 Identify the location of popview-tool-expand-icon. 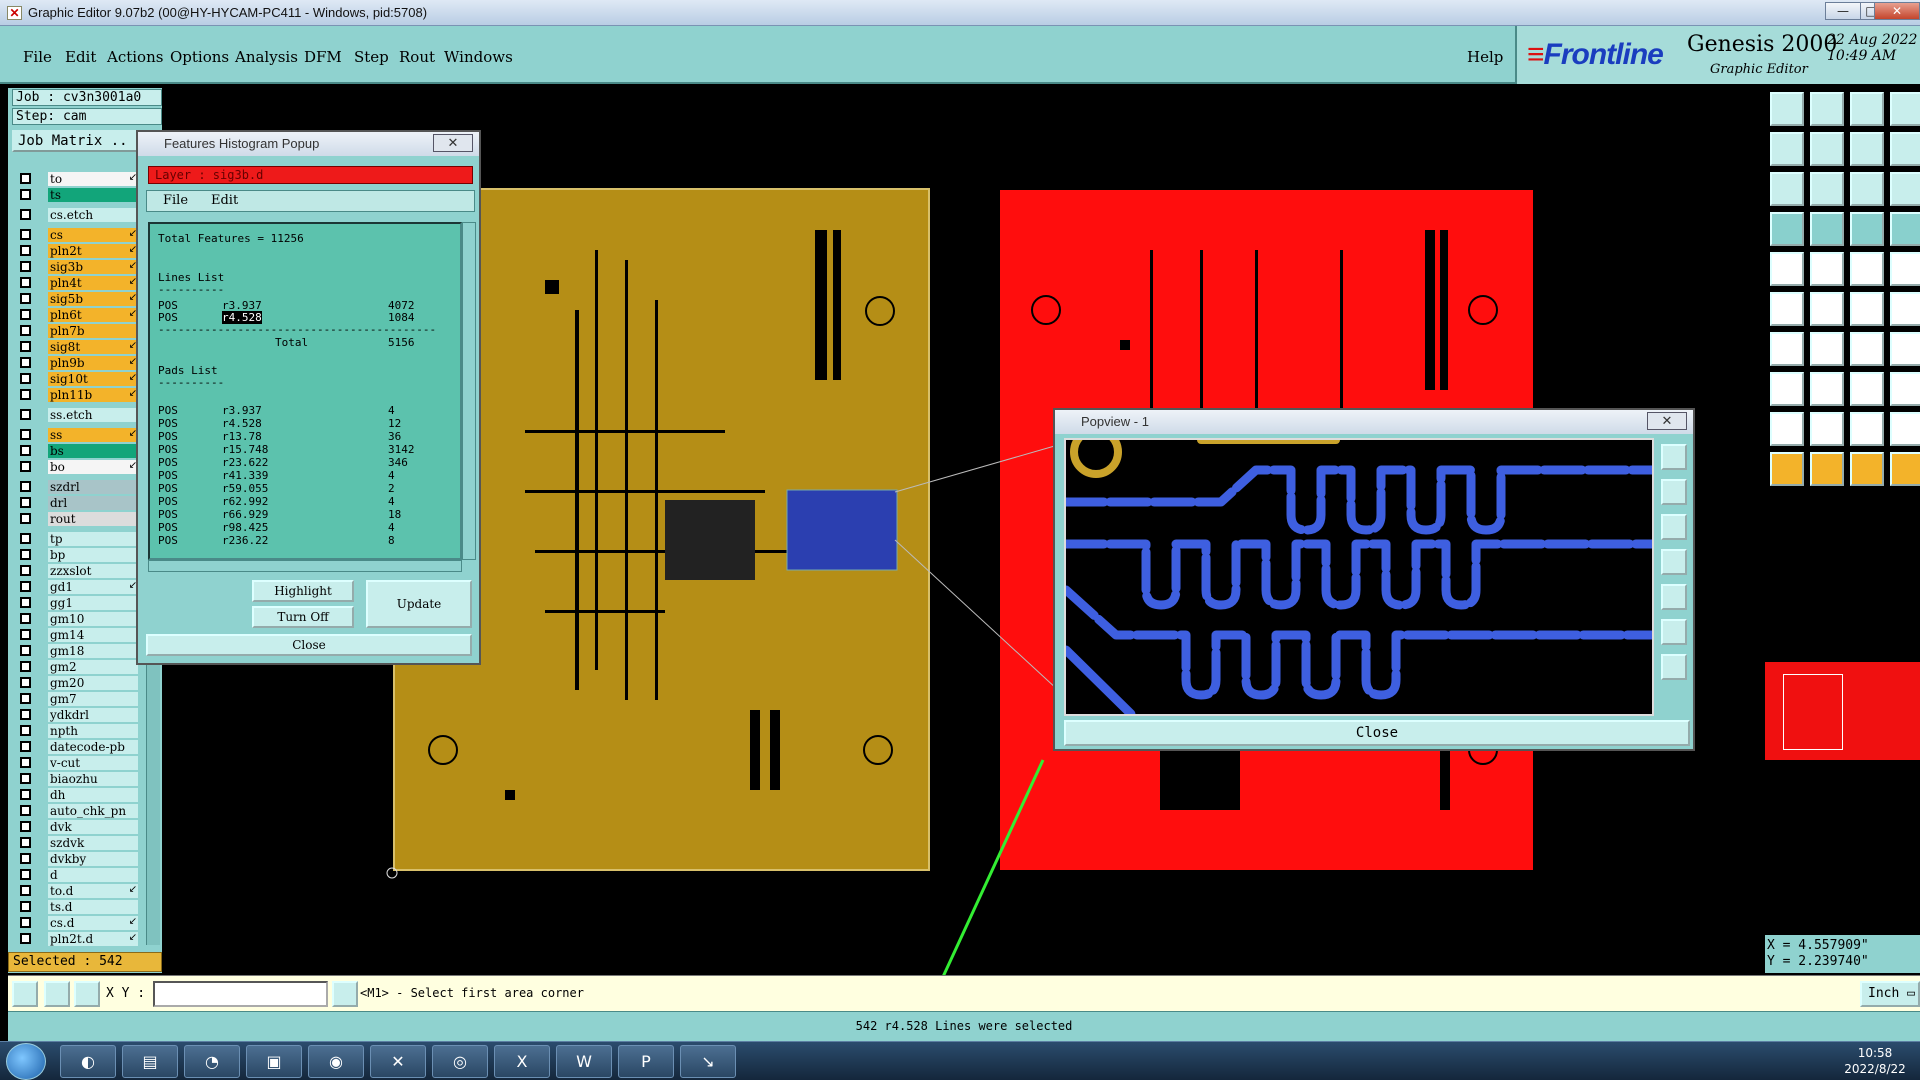
(1674, 632).